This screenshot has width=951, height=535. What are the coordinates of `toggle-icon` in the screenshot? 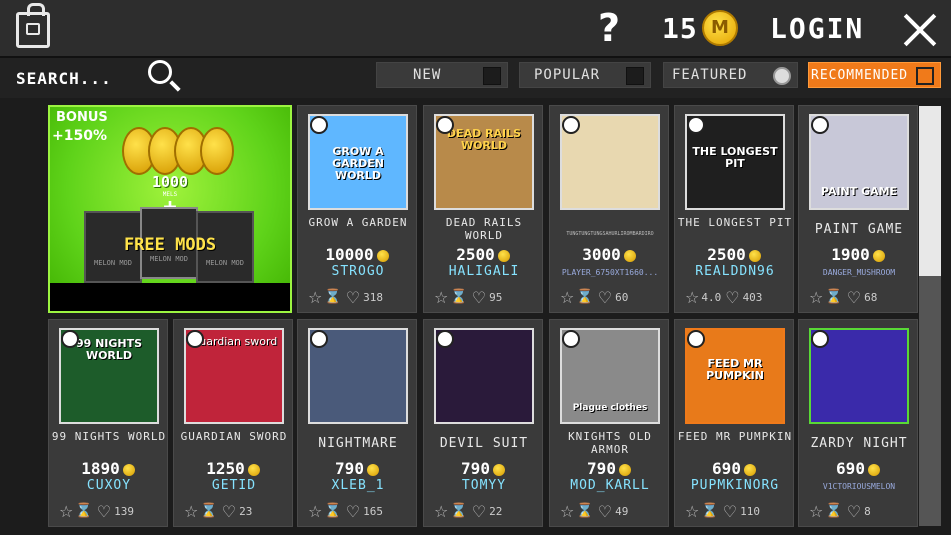 It's located at (782, 76).